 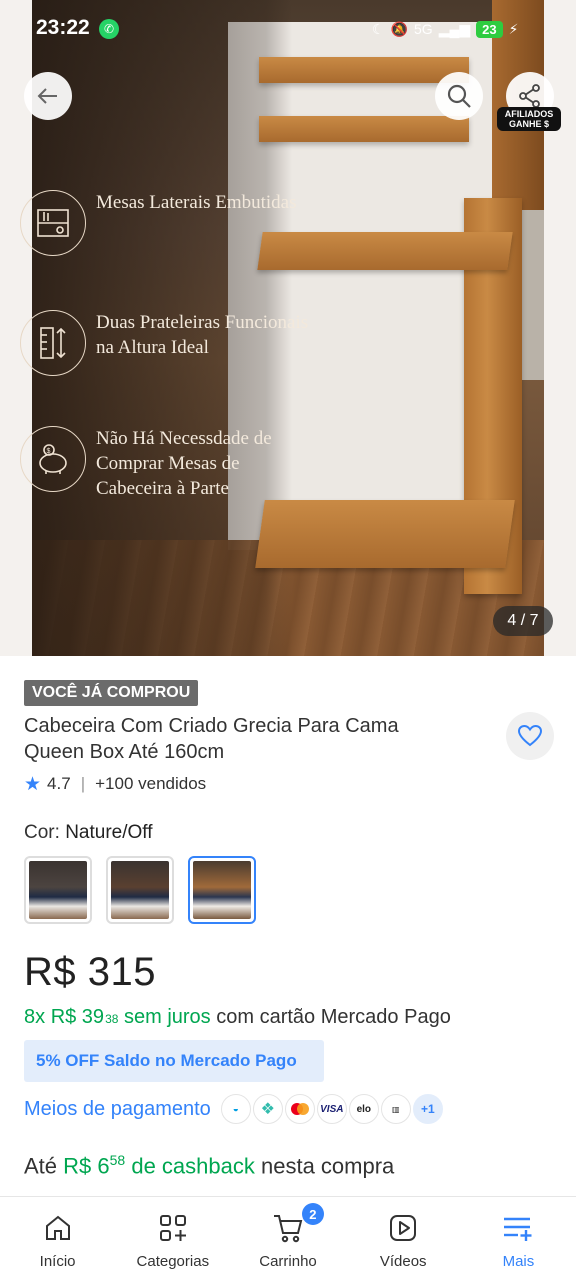 What do you see at coordinates (57, 1261) in the screenshot?
I see `nav-label: Início` at bounding box center [57, 1261].